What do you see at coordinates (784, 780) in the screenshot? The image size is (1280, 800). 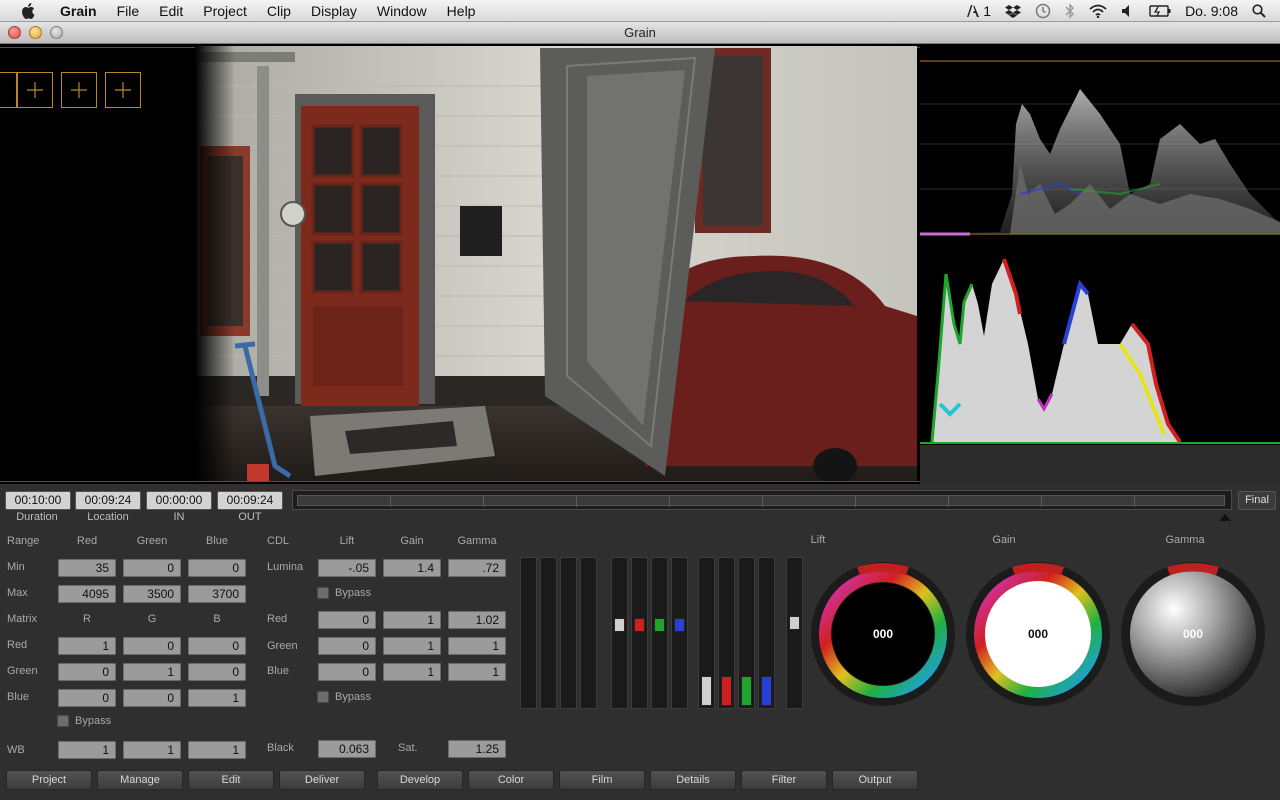 I see `tab-filter: Filter` at bounding box center [784, 780].